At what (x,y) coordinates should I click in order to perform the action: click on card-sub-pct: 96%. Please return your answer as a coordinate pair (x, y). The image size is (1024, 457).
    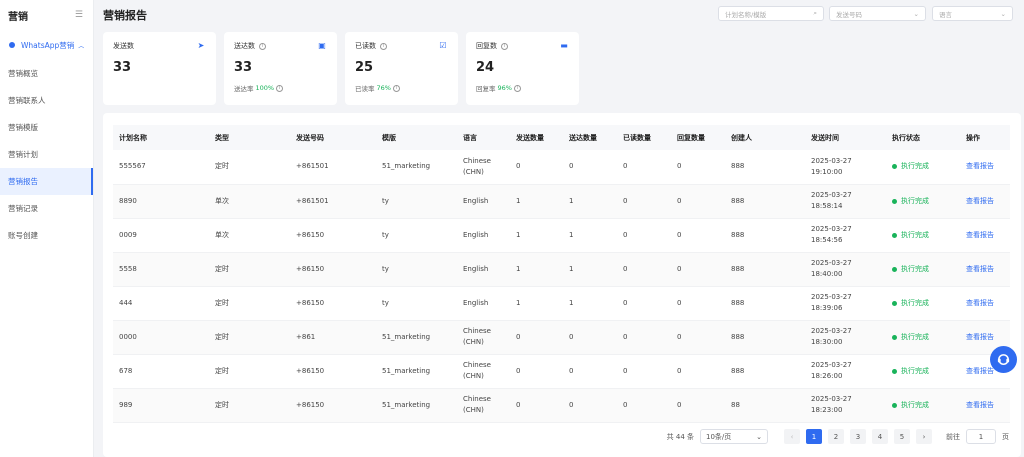
    Looking at the image, I should click on (504, 88).